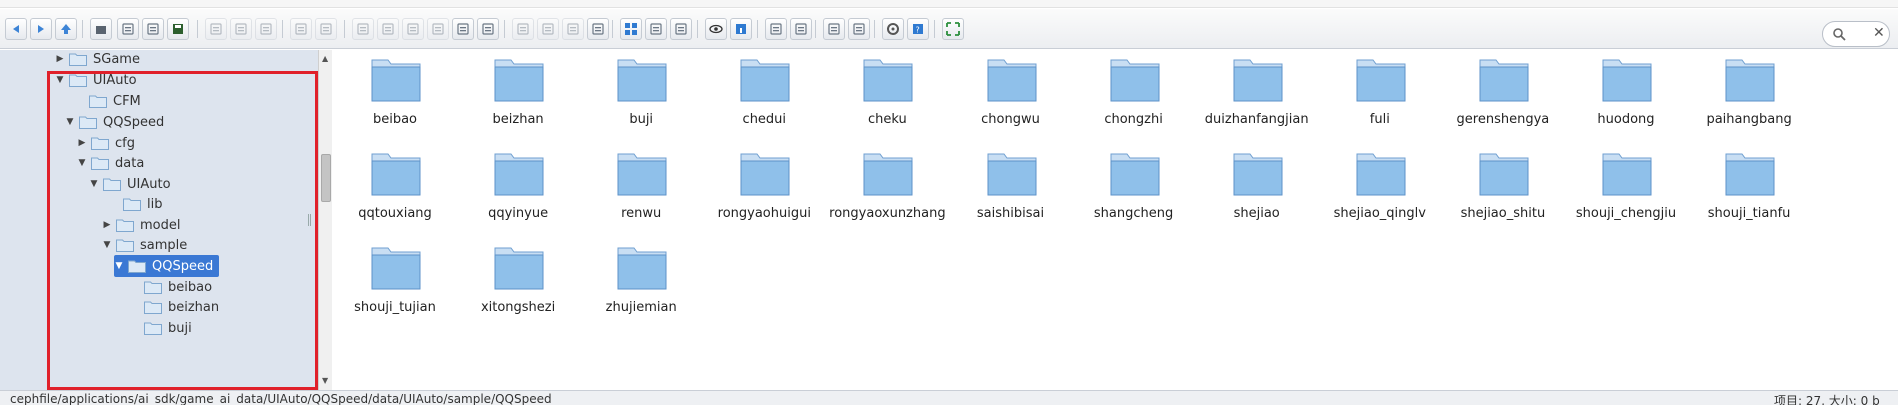 The width and height of the screenshot is (1898, 405). Describe the element at coordinates (1879, 33) in the screenshot. I see `clear-search-icon: ✕` at that location.